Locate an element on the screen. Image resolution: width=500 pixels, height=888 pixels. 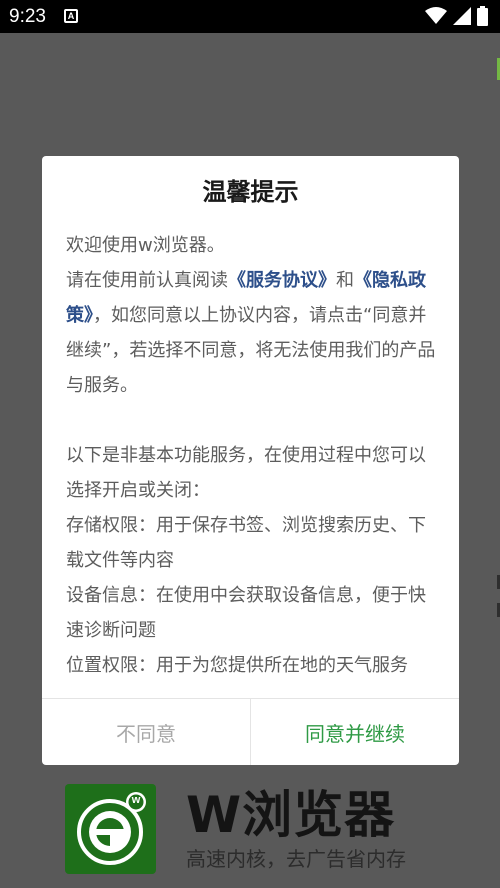
optional-services-intro: 以下是非基本功能服务，在使用过程中您可以选择开启或关闭： is located at coordinates (246, 473).